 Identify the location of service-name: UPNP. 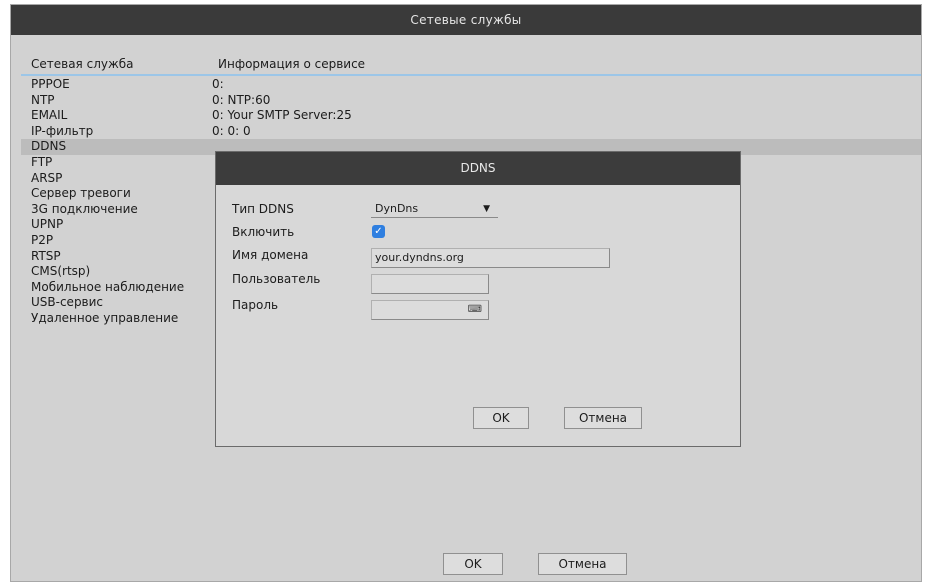
(47, 224).